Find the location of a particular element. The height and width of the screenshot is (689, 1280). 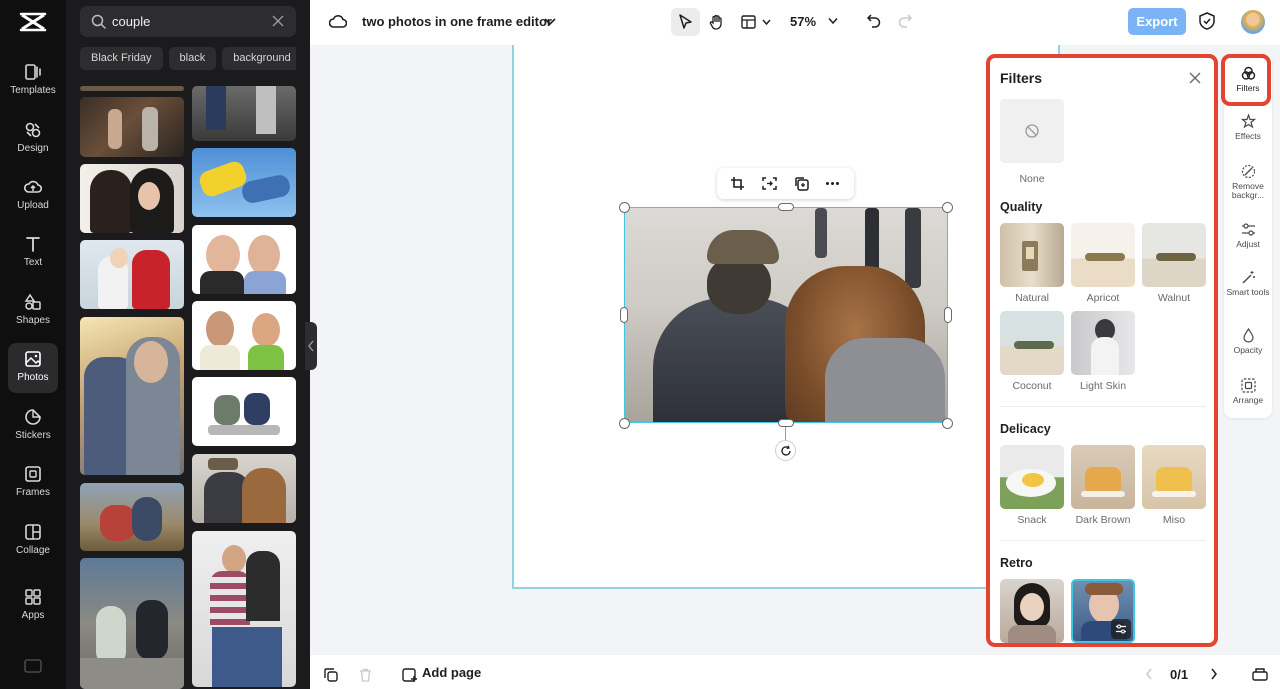

rail-text: Text is located at coordinates (33, 253).